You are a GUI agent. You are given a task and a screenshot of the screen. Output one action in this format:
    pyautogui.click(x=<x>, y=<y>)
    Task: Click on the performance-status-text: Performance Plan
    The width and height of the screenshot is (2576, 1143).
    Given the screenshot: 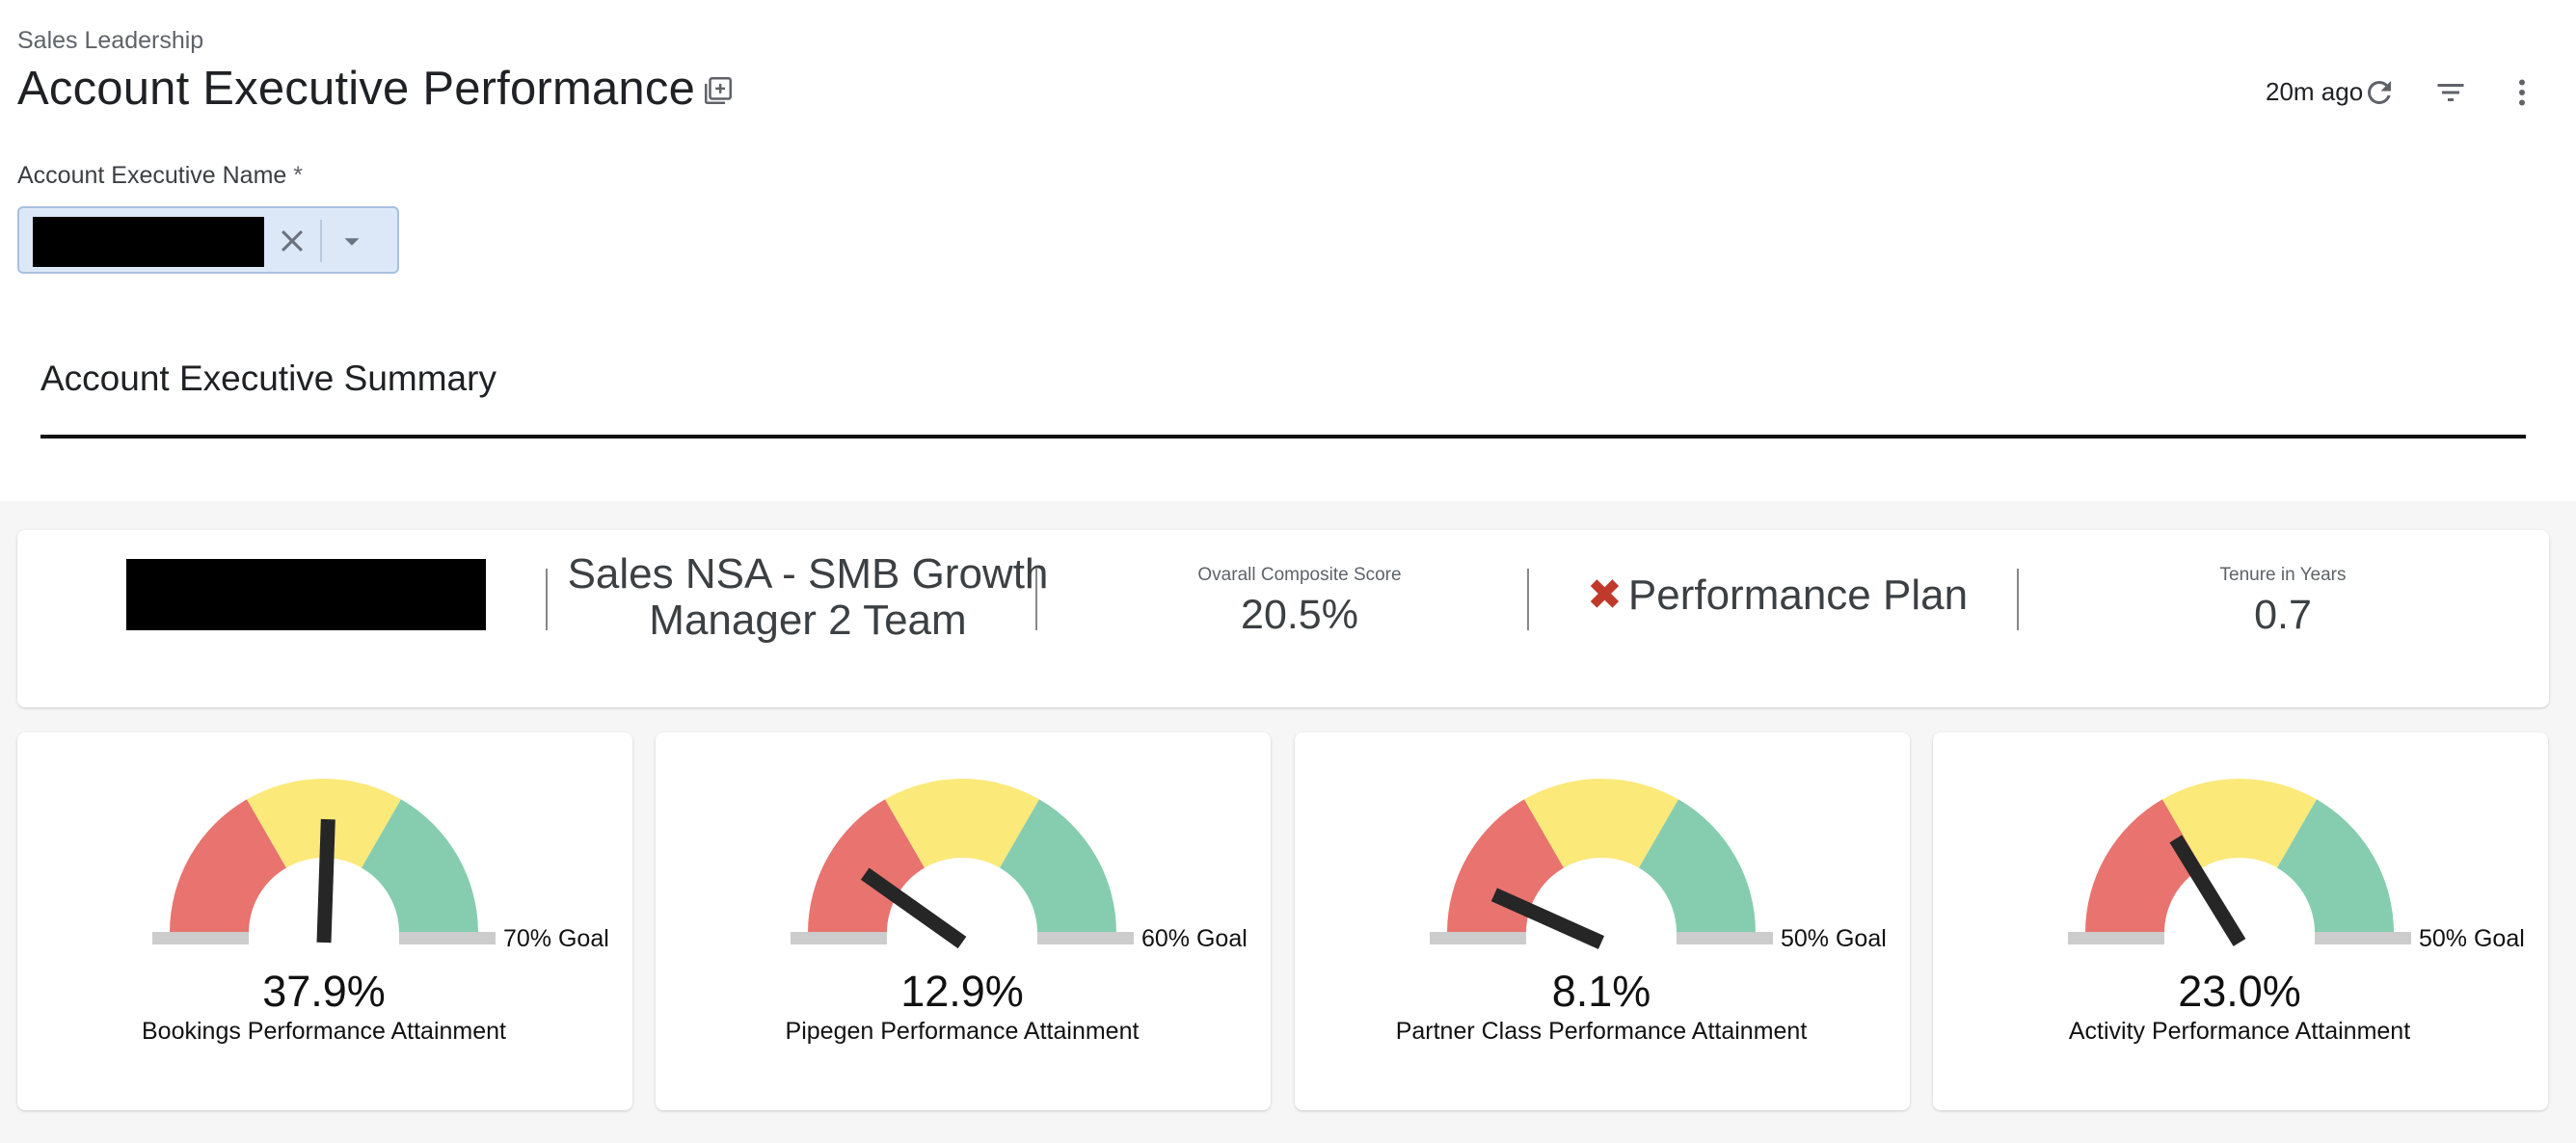 What is the action you would take?
    pyautogui.click(x=1798, y=595)
    